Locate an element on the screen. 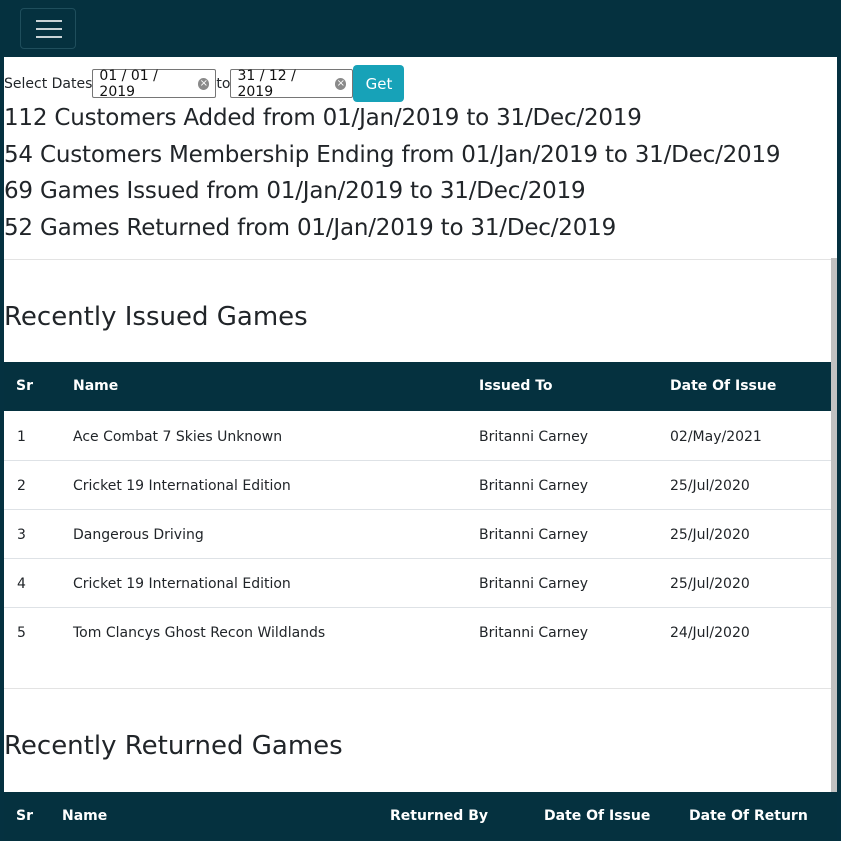 The height and width of the screenshot is (841, 841). cell-name: Ace Combat 7 Skies Unknown is located at coordinates (178, 437).